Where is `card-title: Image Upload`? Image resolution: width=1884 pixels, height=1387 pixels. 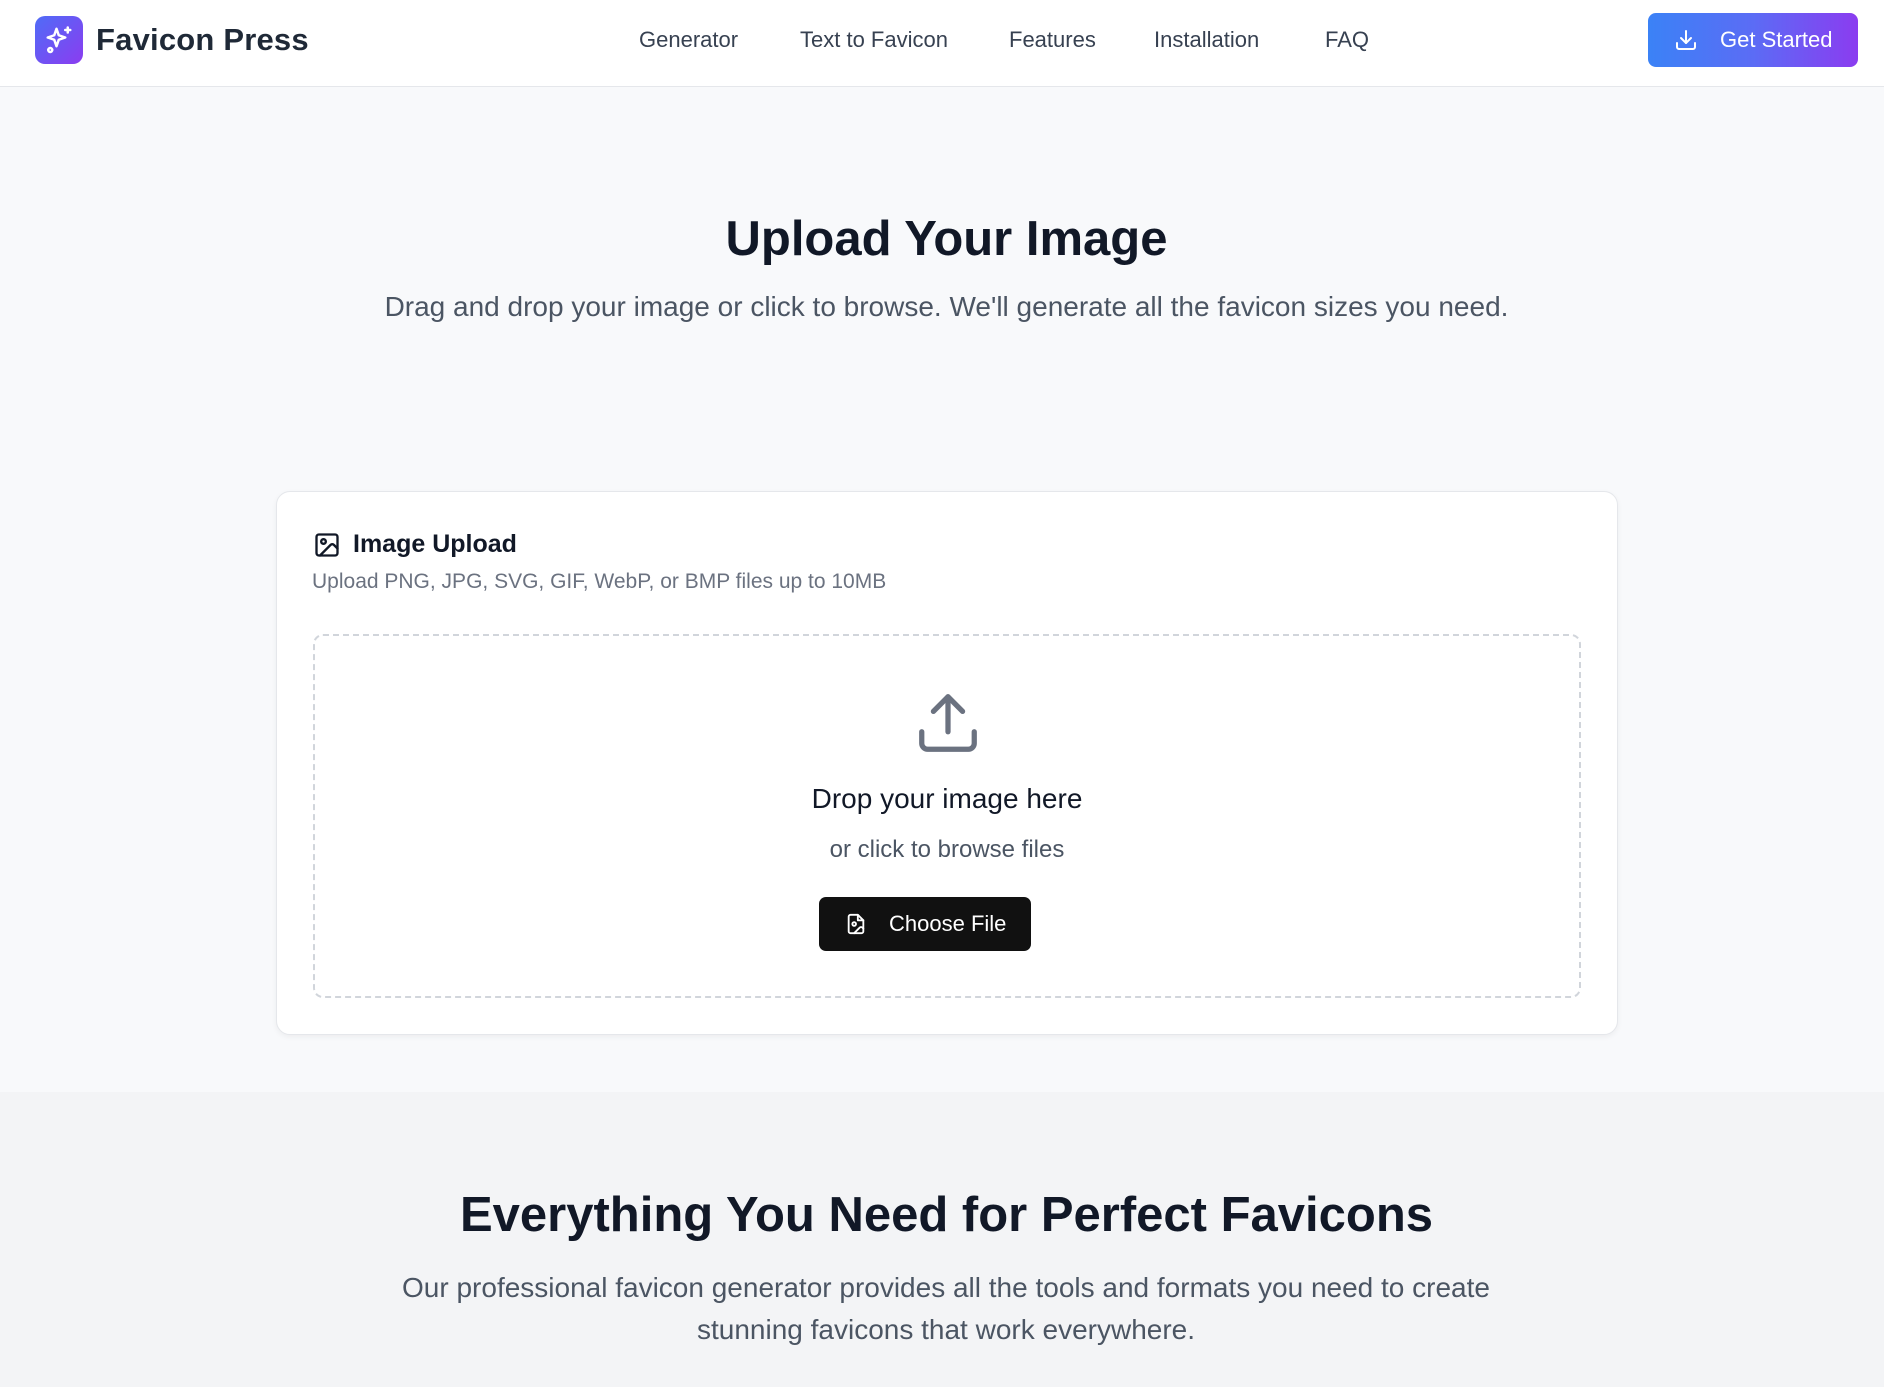
card-title: Image Upload is located at coordinates (435, 544).